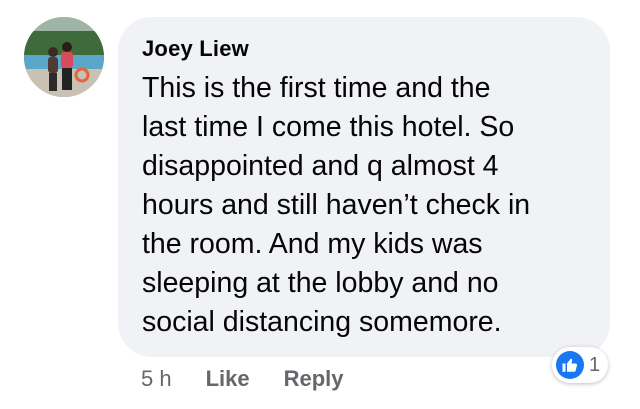 The image size is (640, 409). Describe the element at coordinates (570, 365) in the screenshot. I see `like-thumbs-up-icon` at that location.